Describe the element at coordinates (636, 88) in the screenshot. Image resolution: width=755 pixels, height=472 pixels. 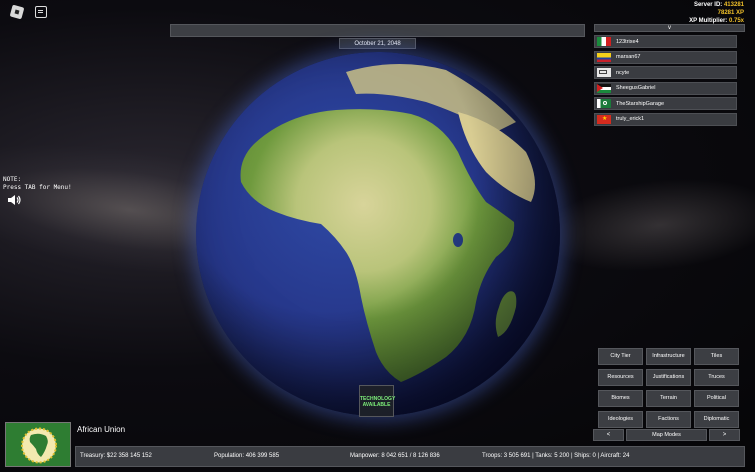
I see `player-name: SheegusGabriel` at that location.